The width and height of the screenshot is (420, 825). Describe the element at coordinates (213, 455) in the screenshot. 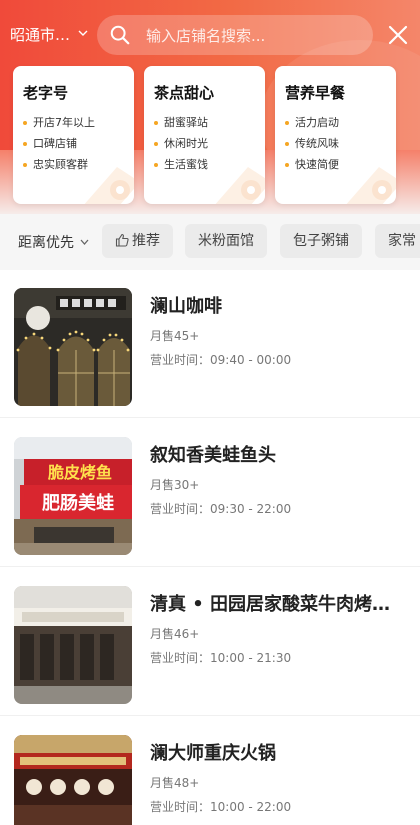

I see `shop-name: 叙知香美蛙鱼头` at that location.